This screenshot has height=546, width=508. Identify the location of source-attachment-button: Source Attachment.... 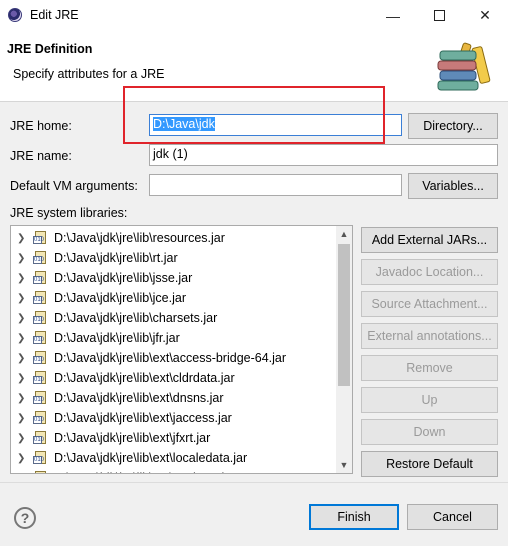
(429, 304).